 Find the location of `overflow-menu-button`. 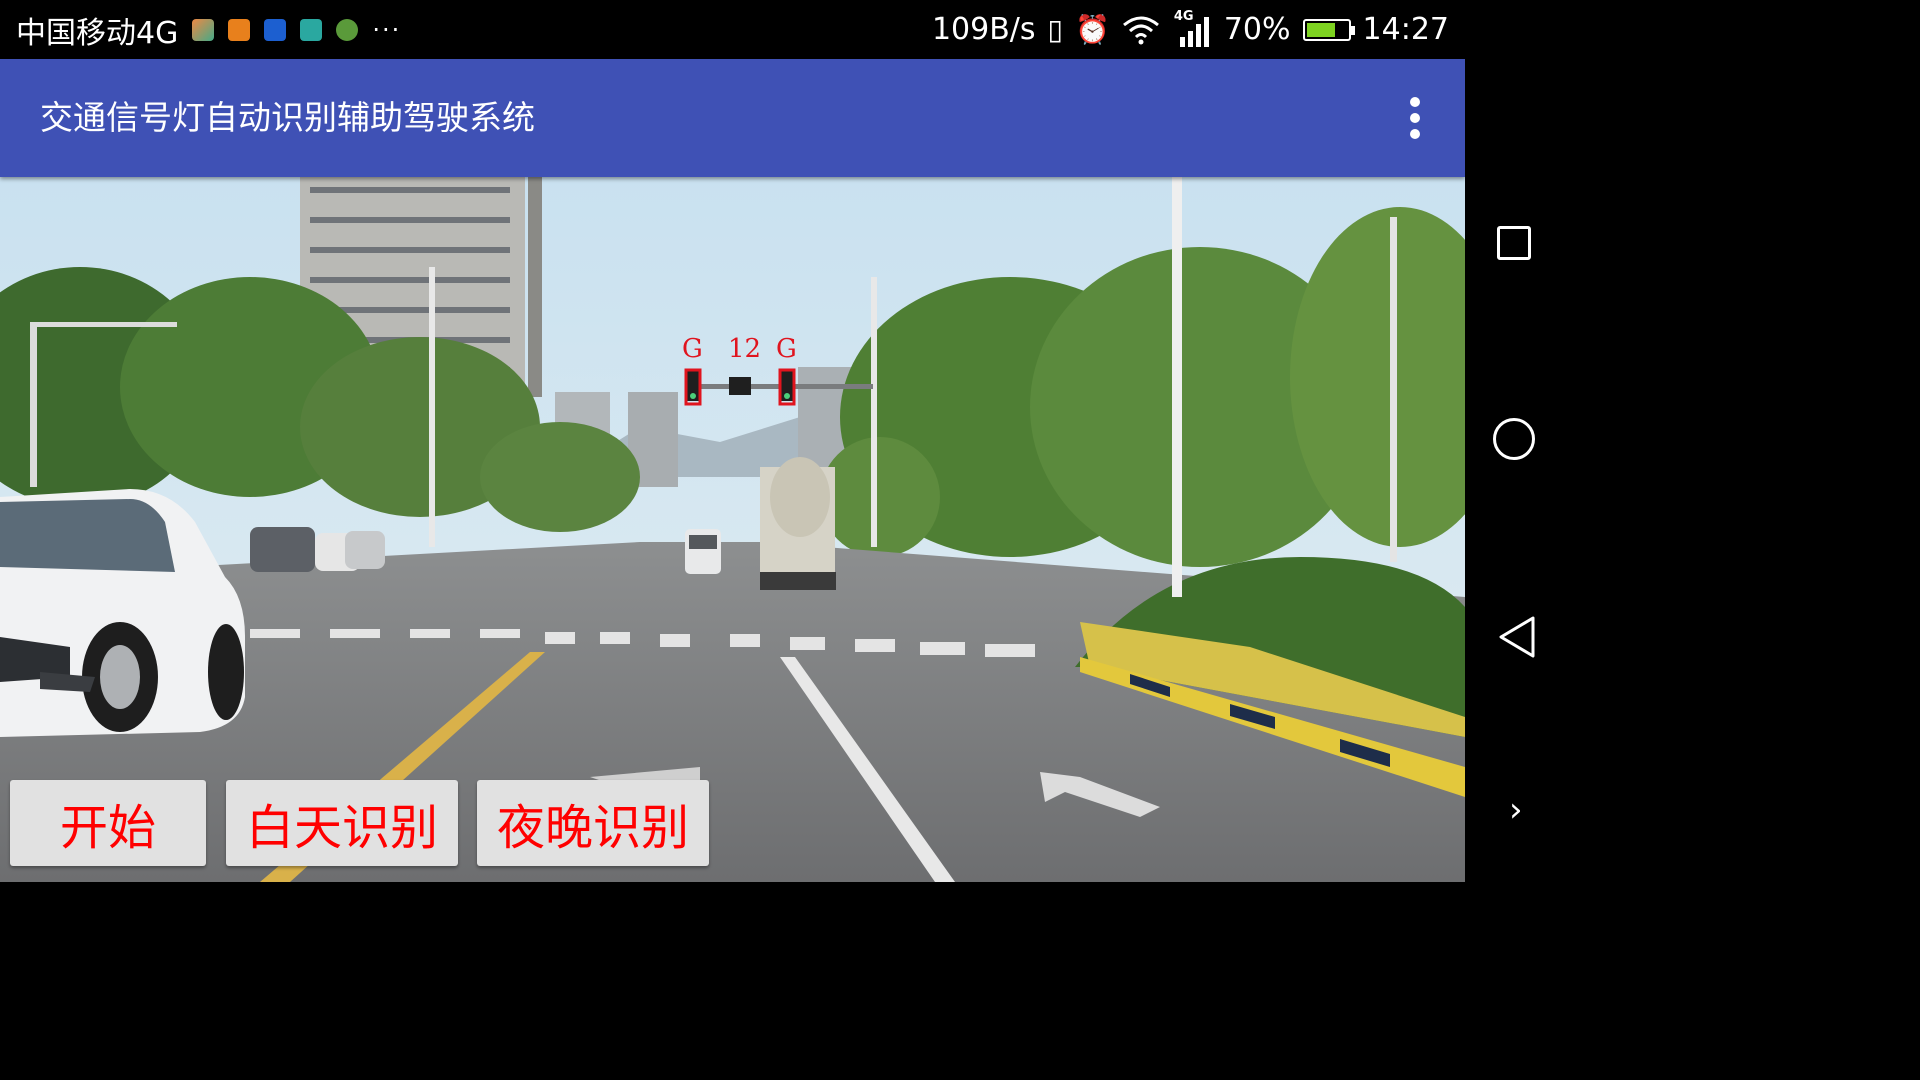

overflow-menu-button is located at coordinates (1415, 118).